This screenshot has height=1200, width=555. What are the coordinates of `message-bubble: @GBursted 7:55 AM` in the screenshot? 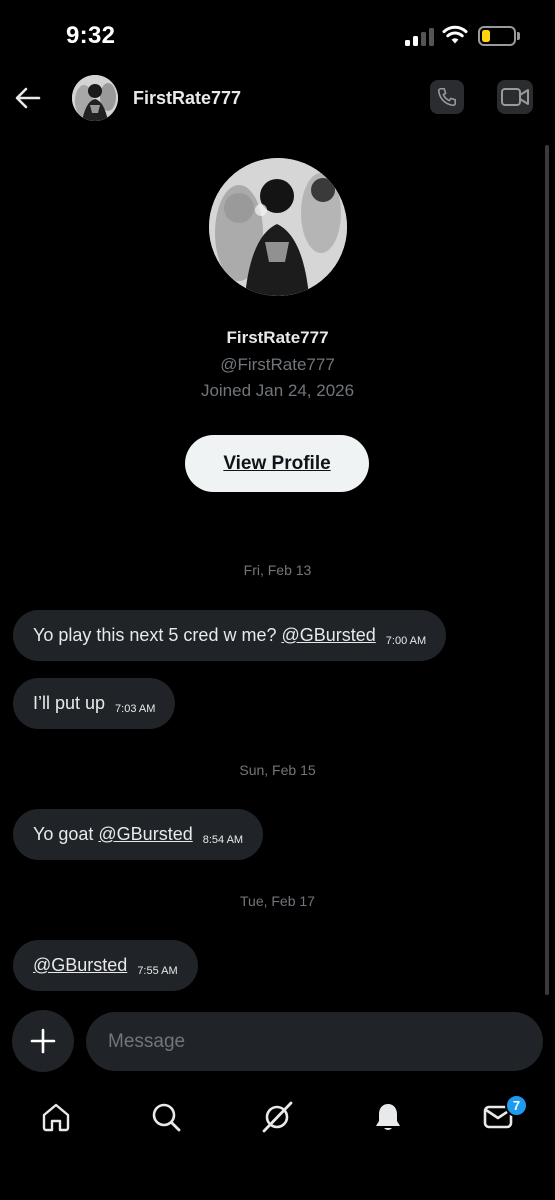 It's located at (105, 965).